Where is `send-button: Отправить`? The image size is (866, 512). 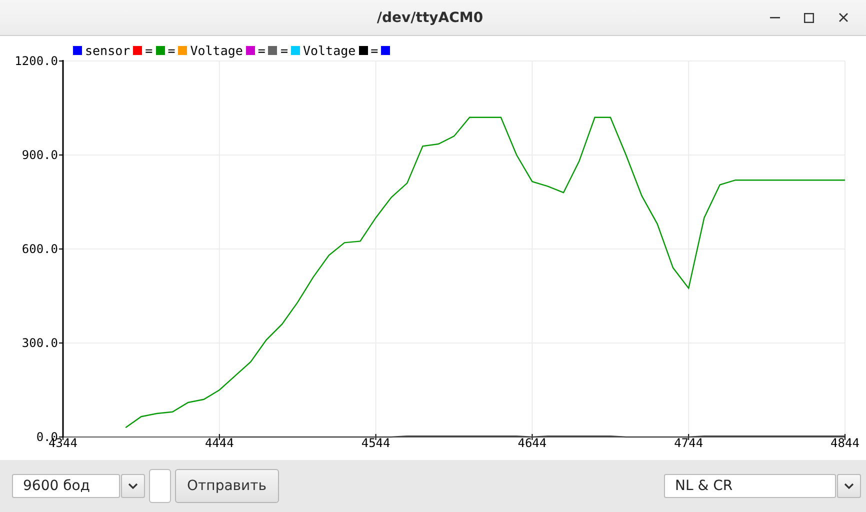 send-button: Отправить is located at coordinates (227, 486).